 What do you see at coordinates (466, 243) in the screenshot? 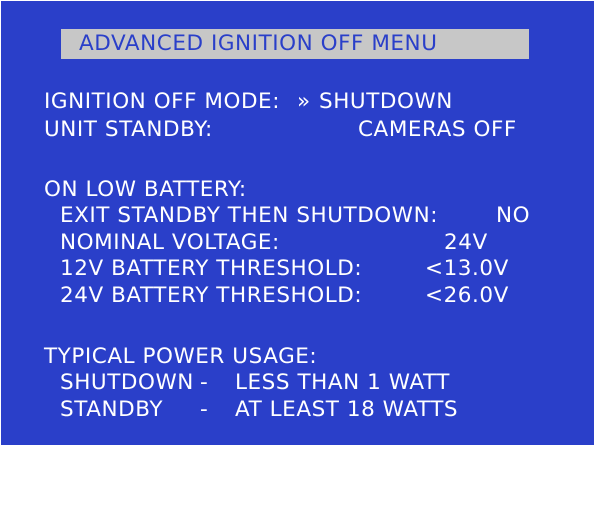
I see `nominal-voltage-value: 24V` at bounding box center [466, 243].